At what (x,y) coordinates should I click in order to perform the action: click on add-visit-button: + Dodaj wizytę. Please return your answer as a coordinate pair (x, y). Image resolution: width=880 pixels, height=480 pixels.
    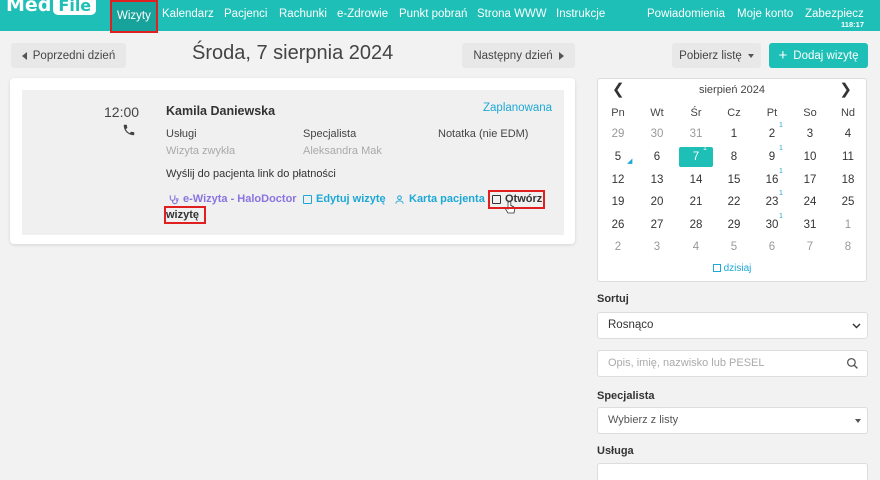
    Looking at the image, I should click on (818, 55).